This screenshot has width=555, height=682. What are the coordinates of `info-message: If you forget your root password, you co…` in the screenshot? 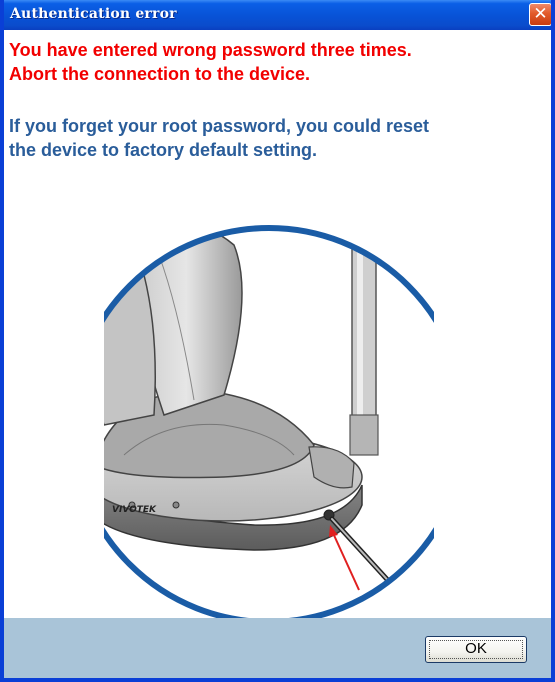 It's located at (280, 138).